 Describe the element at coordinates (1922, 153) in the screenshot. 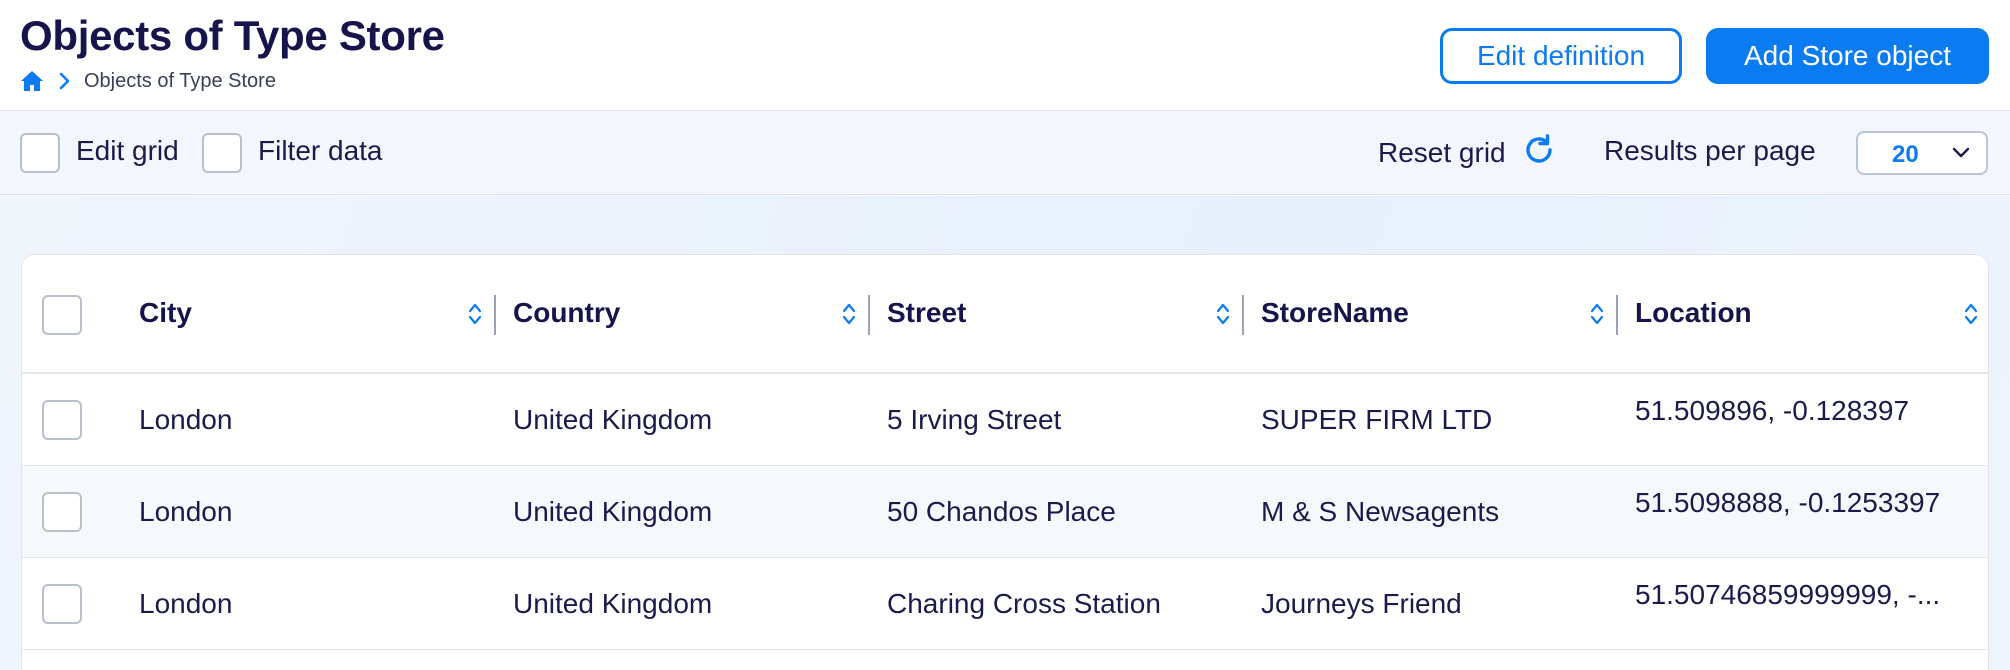

I see `results-per-page-select: 20` at that location.